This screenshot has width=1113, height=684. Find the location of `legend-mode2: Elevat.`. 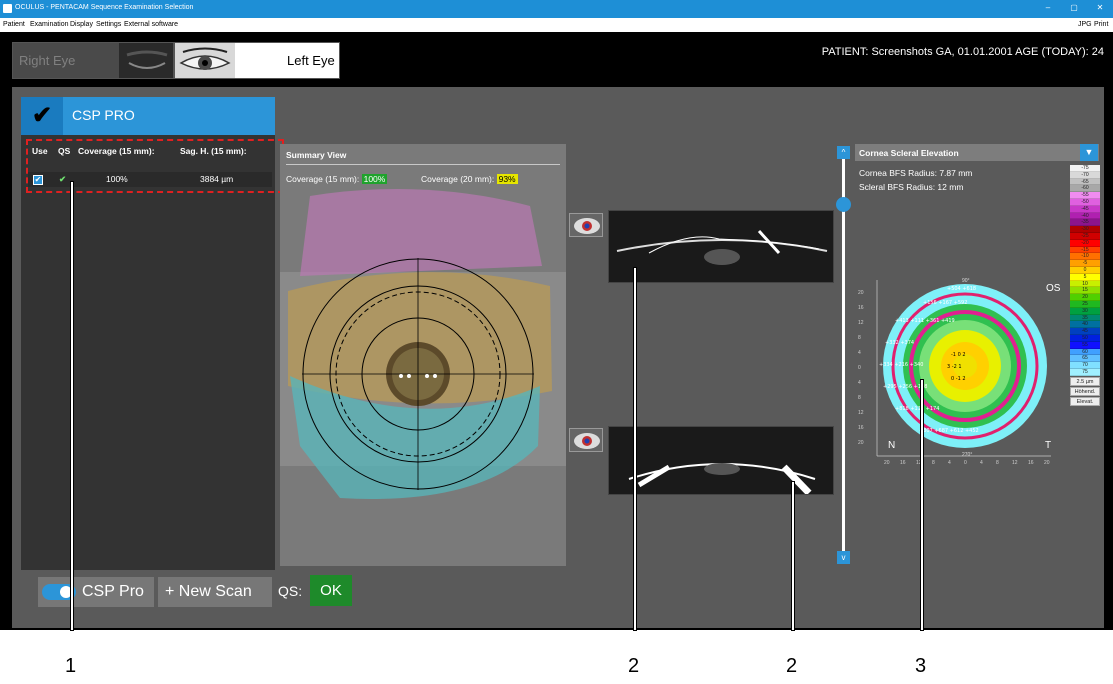

legend-mode2: Elevat. is located at coordinates (1085, 401).